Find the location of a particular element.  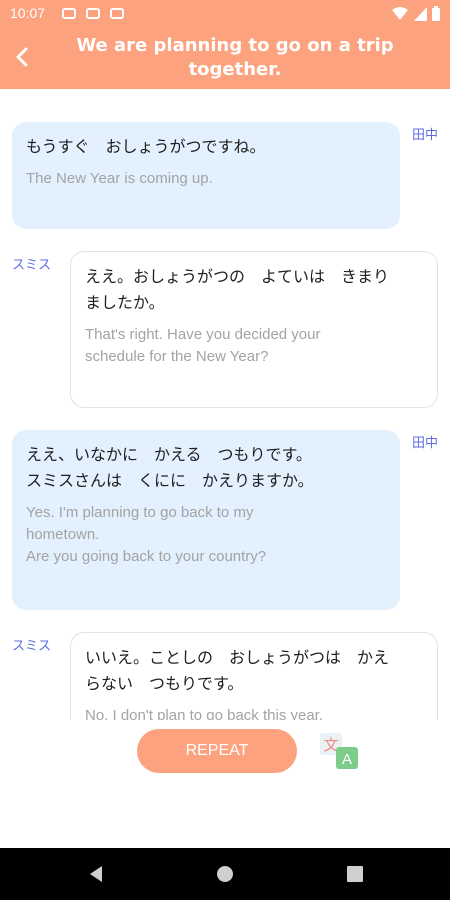

nav-recents-icon is located at coordinates (355, 874).